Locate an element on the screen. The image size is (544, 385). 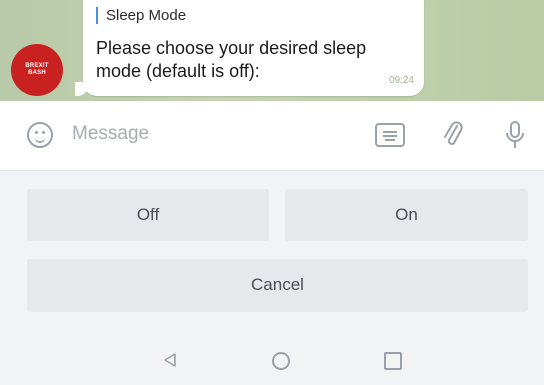
paperclip-icon is located at coordinates (453, 135).